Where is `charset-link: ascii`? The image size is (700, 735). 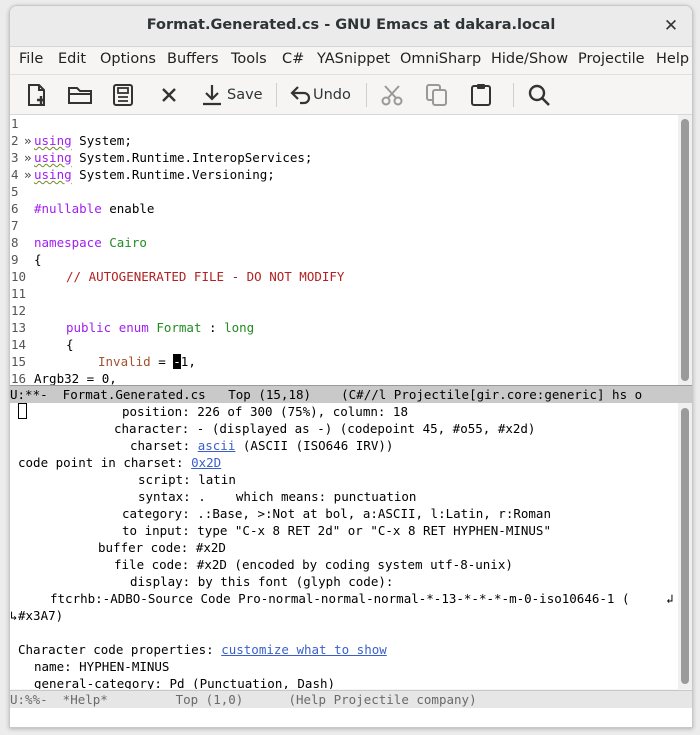 charset-link: ascii is located at coordinates (217, 445).